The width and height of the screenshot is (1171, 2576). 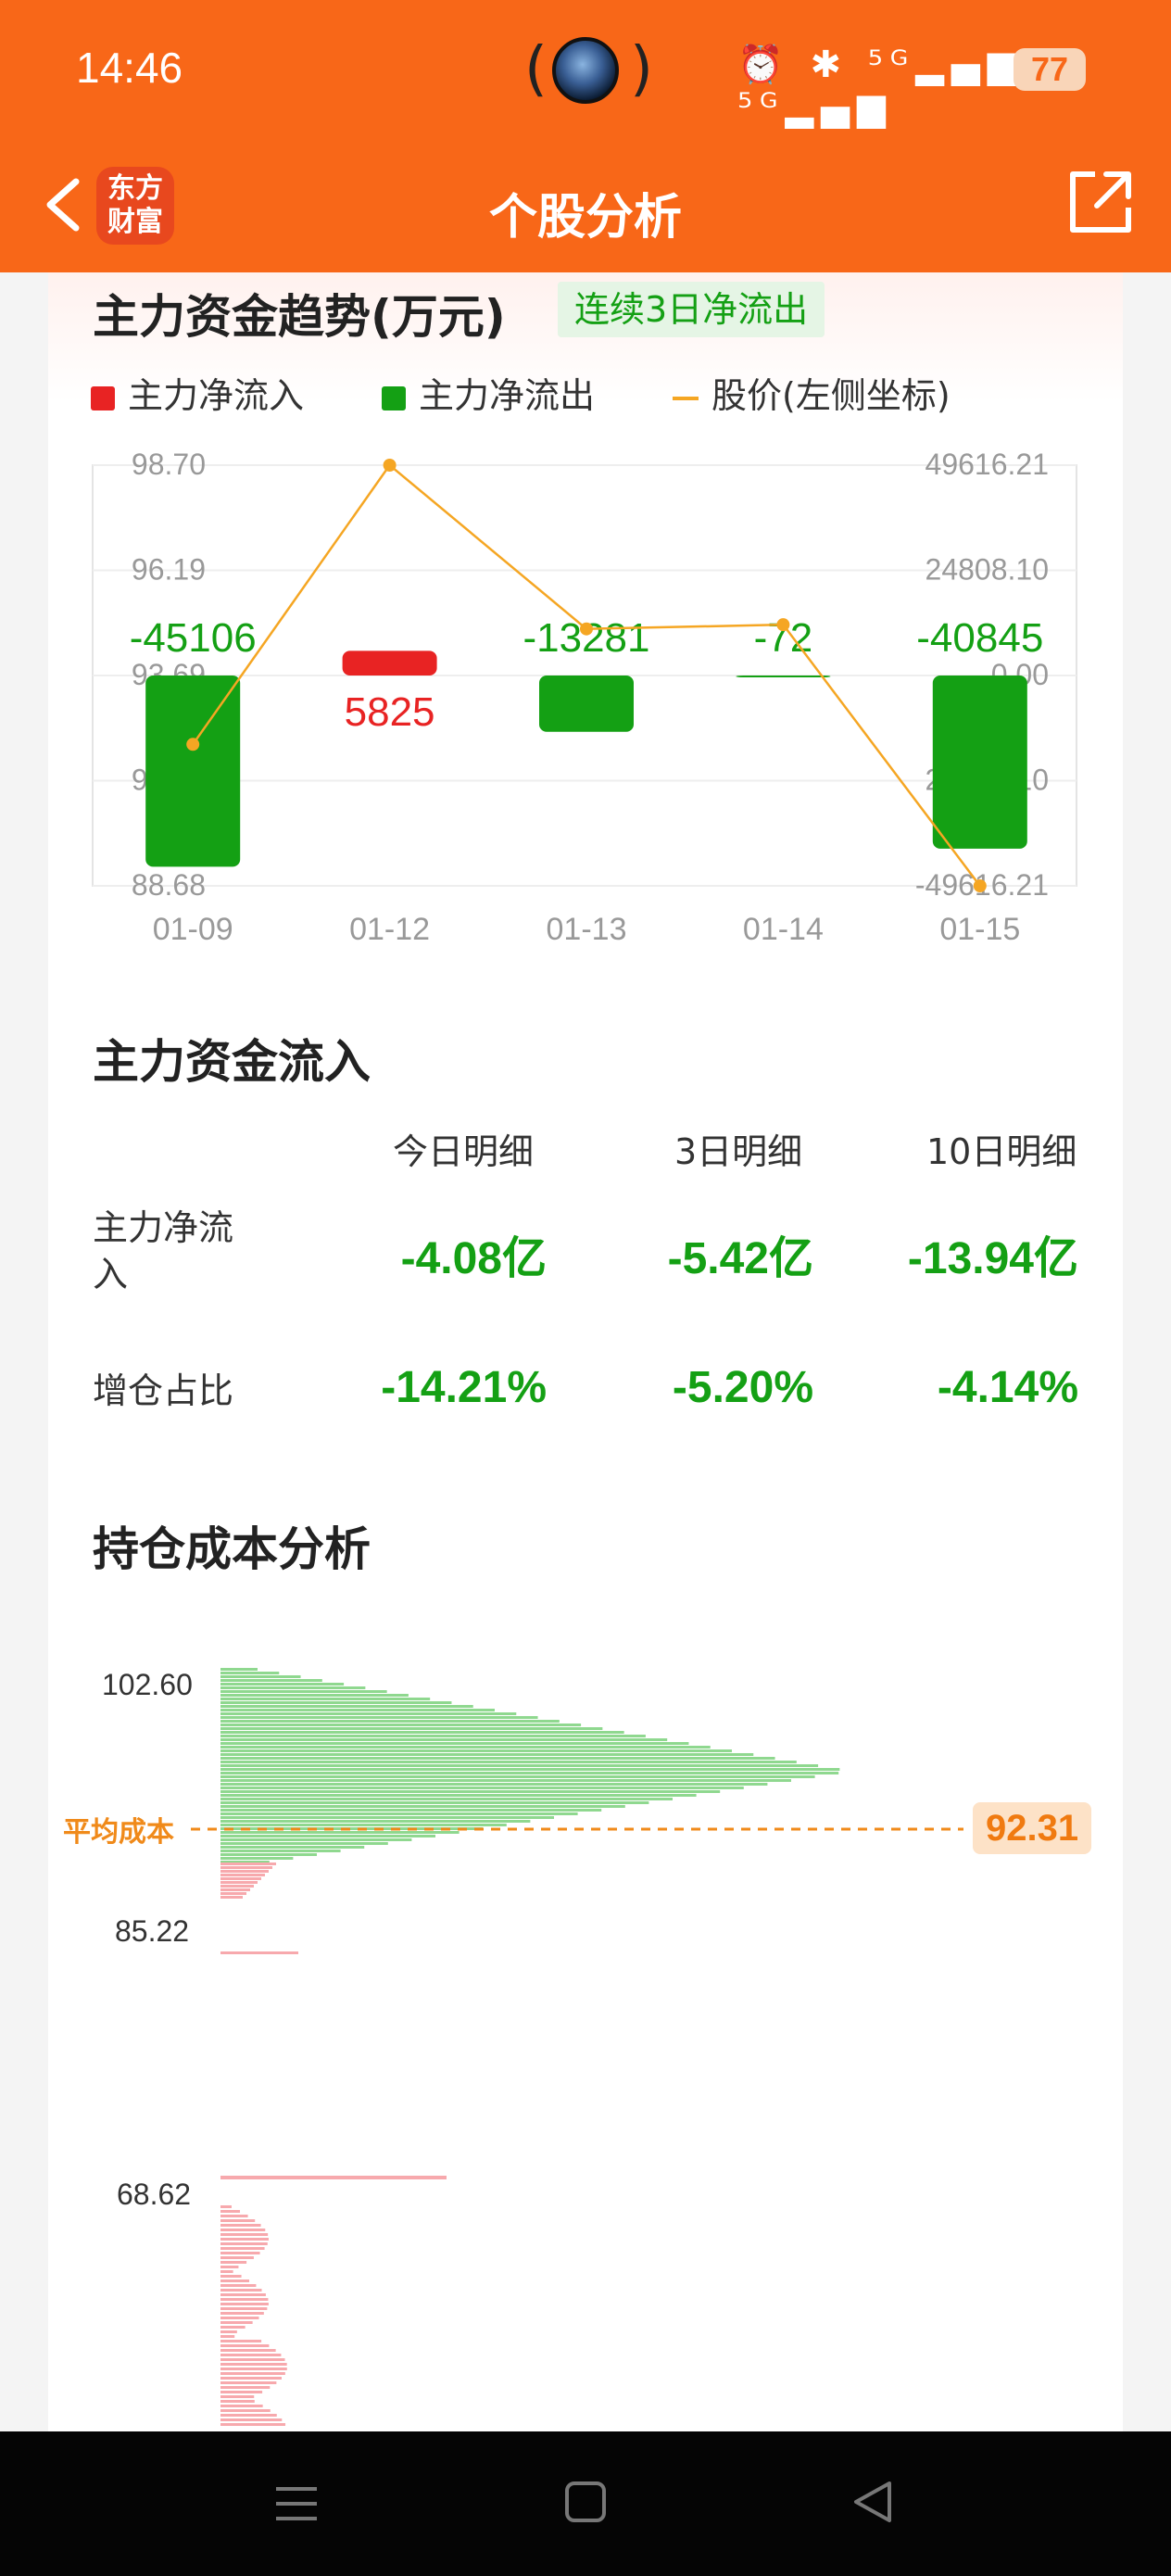 What do you see at coordinates (232, 1062) in the screenshot?
I see `inflow-title: 主力资金流入` at bounding box center [232, 1062].